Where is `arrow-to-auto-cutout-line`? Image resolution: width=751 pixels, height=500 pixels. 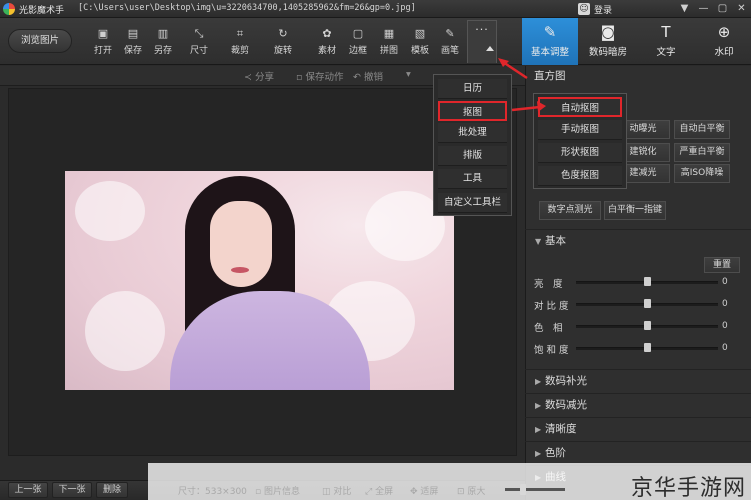
arrow-to-auto-cutout-line is located at coordinates (526, 108).